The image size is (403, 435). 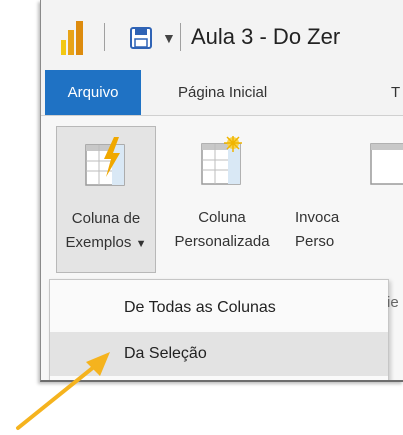 What do you see at coordinates (222, 198) in the screenshot?
I see `custom-column-button: Coluna Personalizada` at bounding box center [222, 198].